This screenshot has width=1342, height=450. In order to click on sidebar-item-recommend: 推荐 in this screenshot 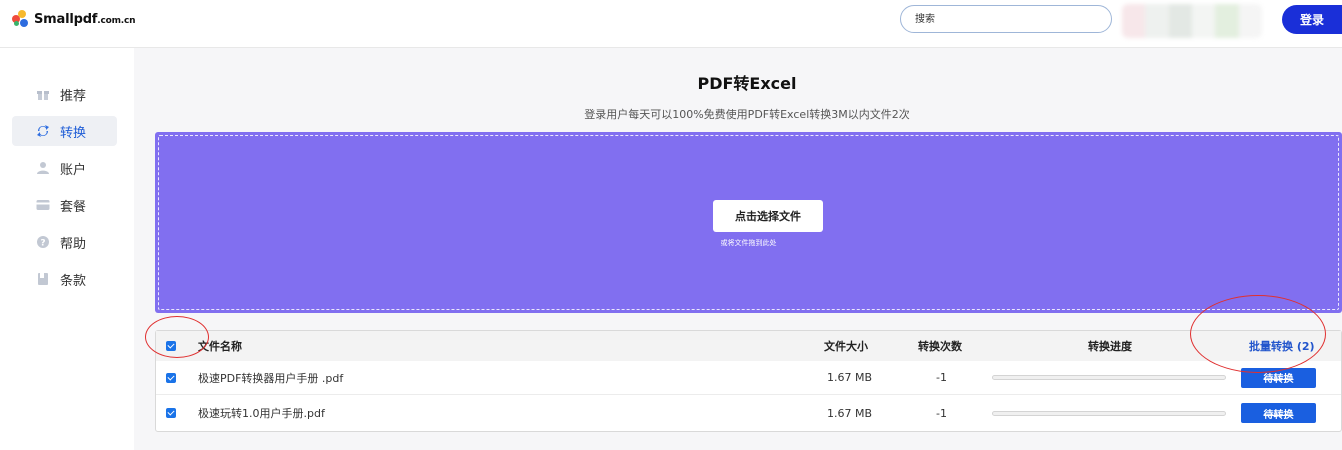, I will do `click(64, 94)`.